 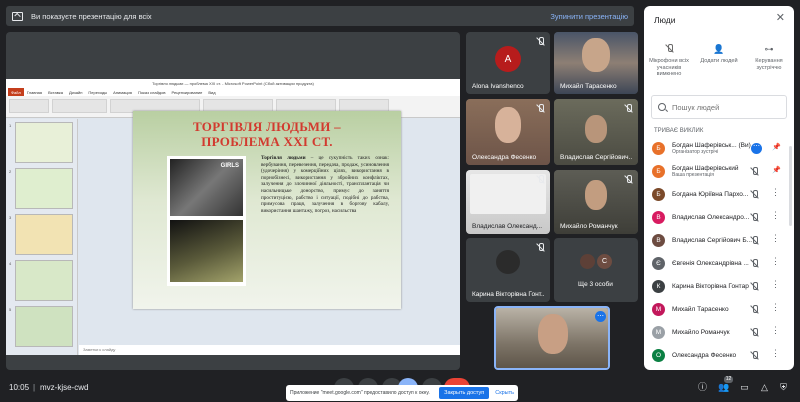 I want to click on add-people-button: 👤 Додати людей, so click(x=719, y=66).